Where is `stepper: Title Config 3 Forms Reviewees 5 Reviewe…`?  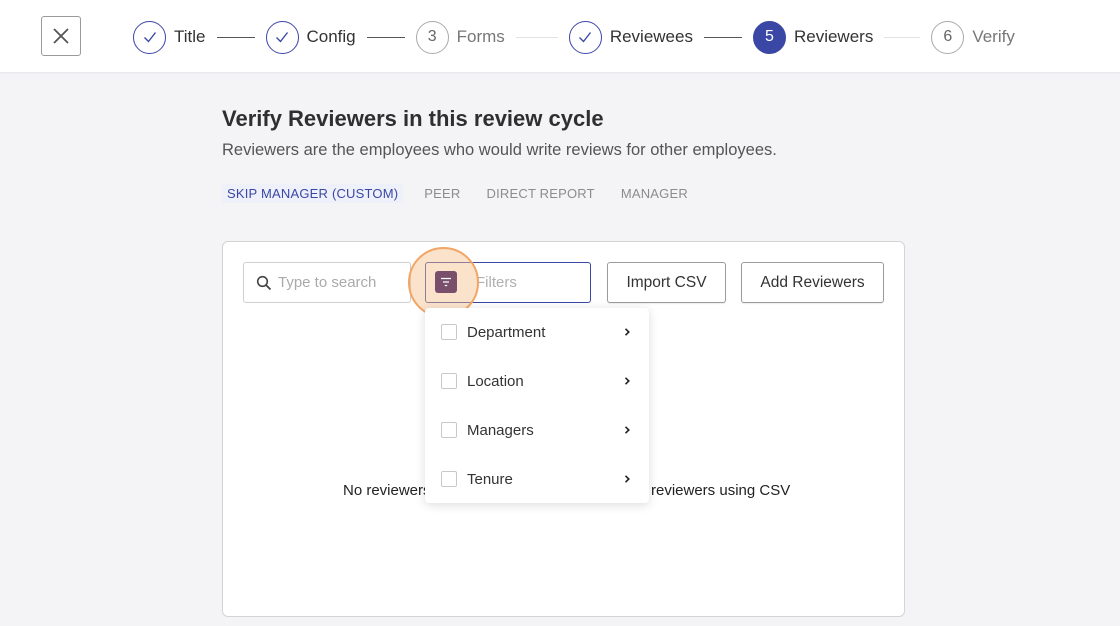 stepper: Title Config 3 Forms Reviewees 5 Reviewe… is located at coordinates (574, 37).